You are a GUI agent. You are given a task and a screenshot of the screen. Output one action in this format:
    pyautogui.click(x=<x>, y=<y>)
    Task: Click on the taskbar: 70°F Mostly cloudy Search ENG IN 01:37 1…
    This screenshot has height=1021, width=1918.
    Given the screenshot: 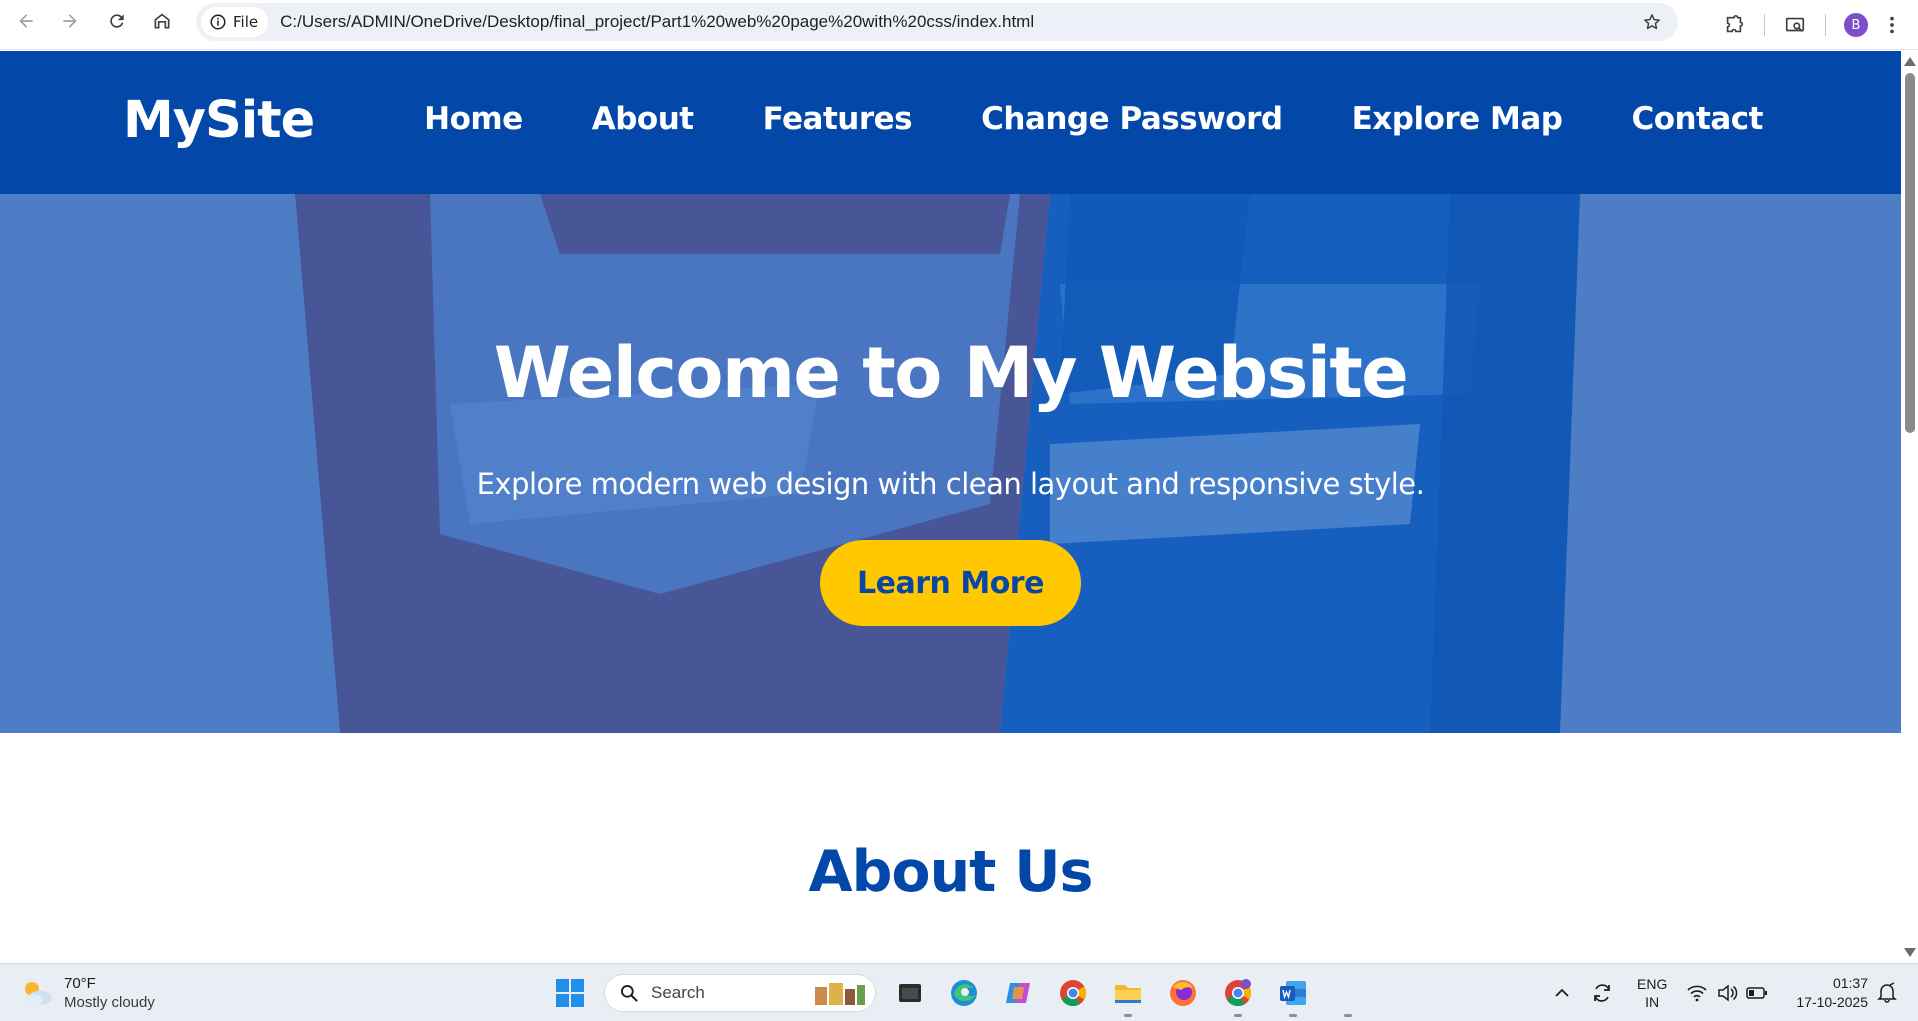 What is the action you would take?
    pyautogui.click(x=959, y=992)
    